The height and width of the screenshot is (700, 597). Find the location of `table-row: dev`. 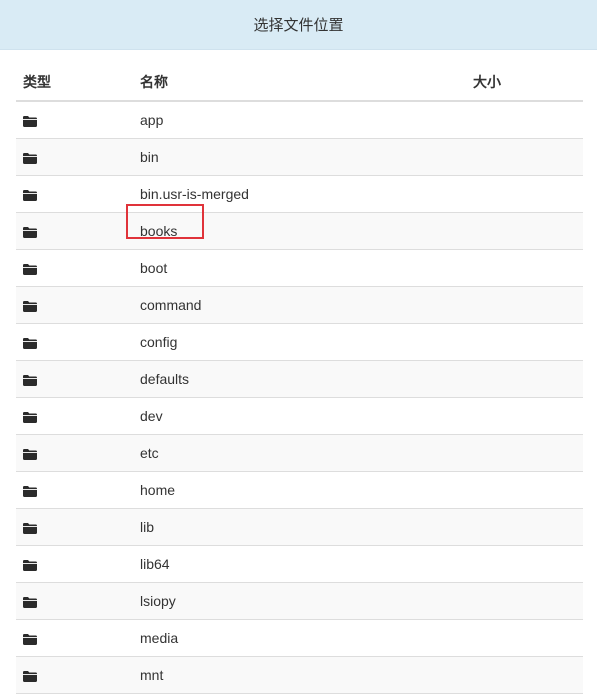

table-row: dev is located at coordinates (299, 416).